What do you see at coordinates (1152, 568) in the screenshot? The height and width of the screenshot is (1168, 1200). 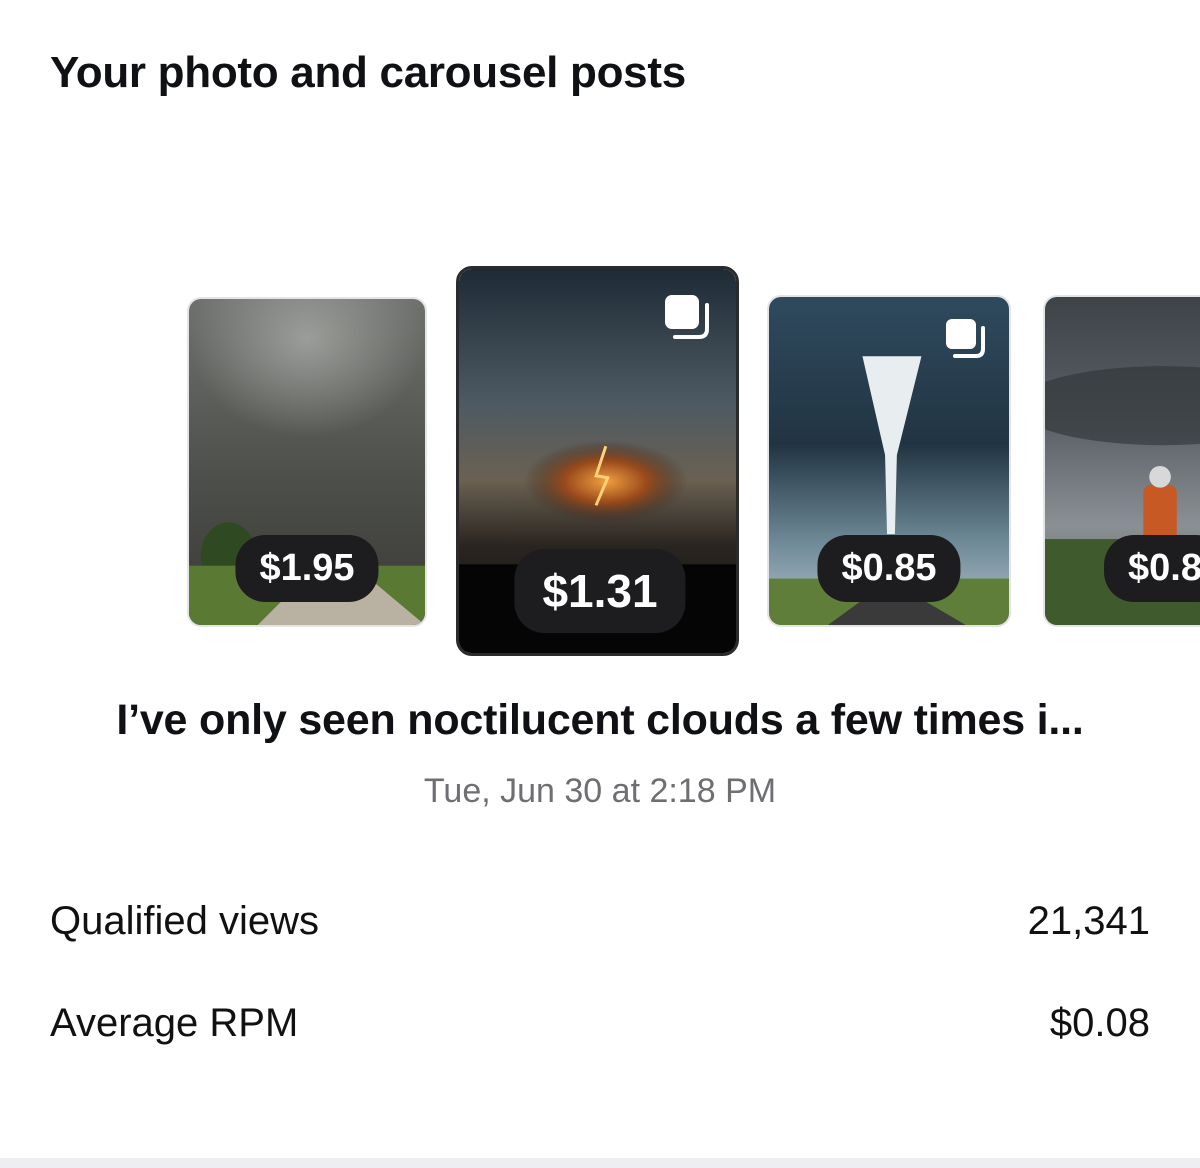 I see `post-earnings-badge: $0.8` at bounding box center [1152, 568].